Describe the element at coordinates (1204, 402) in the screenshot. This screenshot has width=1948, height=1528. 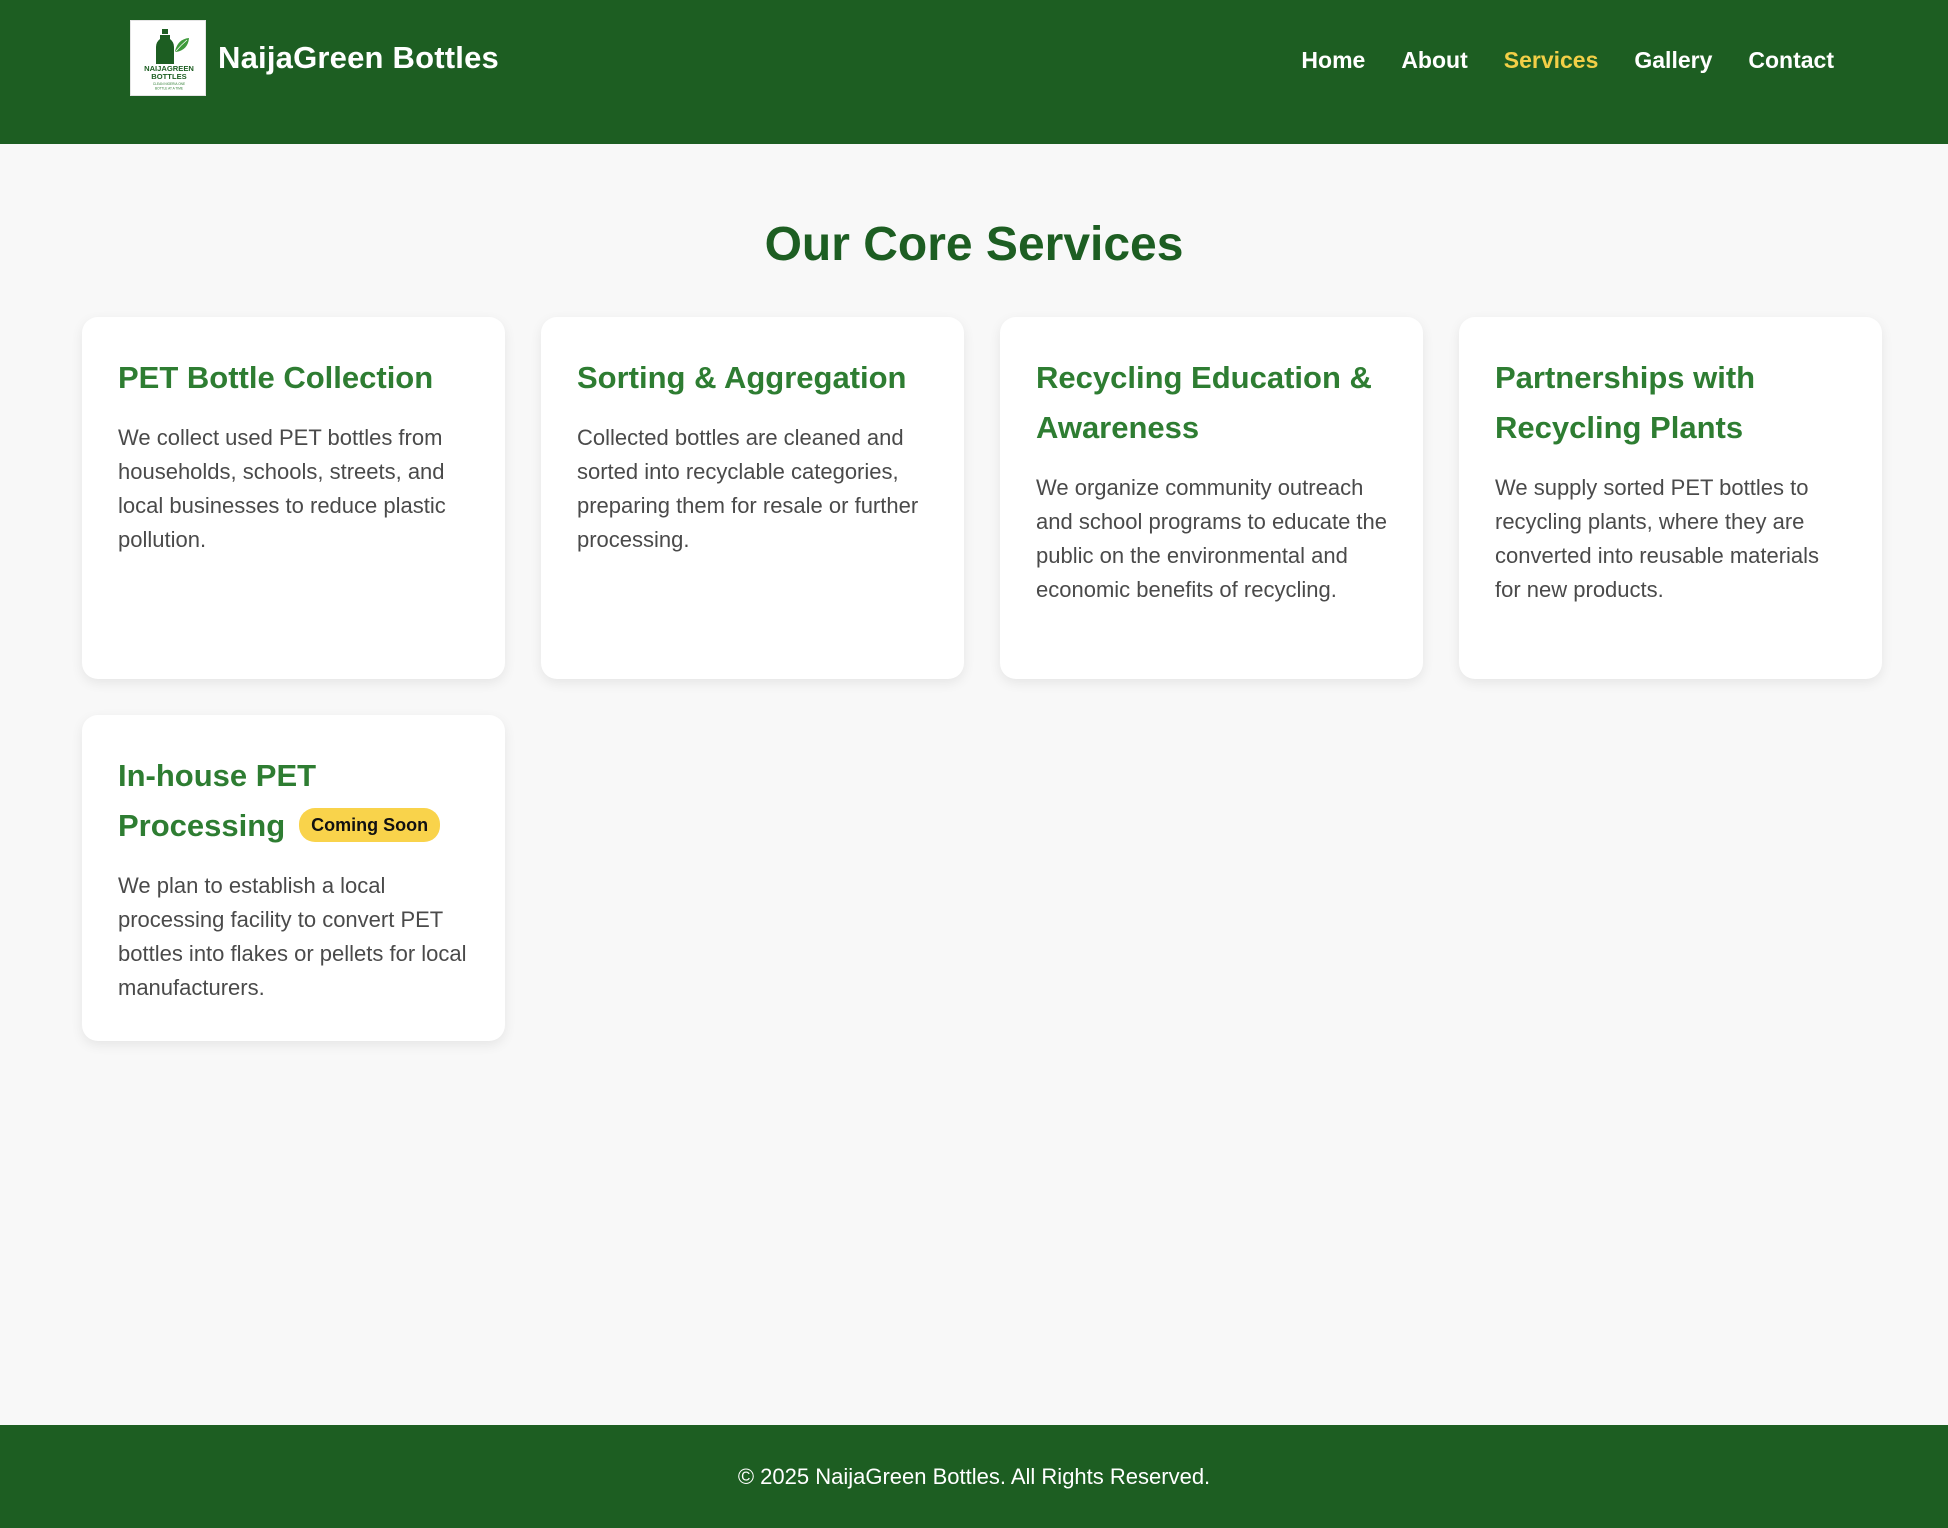
I see `service-card-title: Recycling Education & Awareness` at that location.